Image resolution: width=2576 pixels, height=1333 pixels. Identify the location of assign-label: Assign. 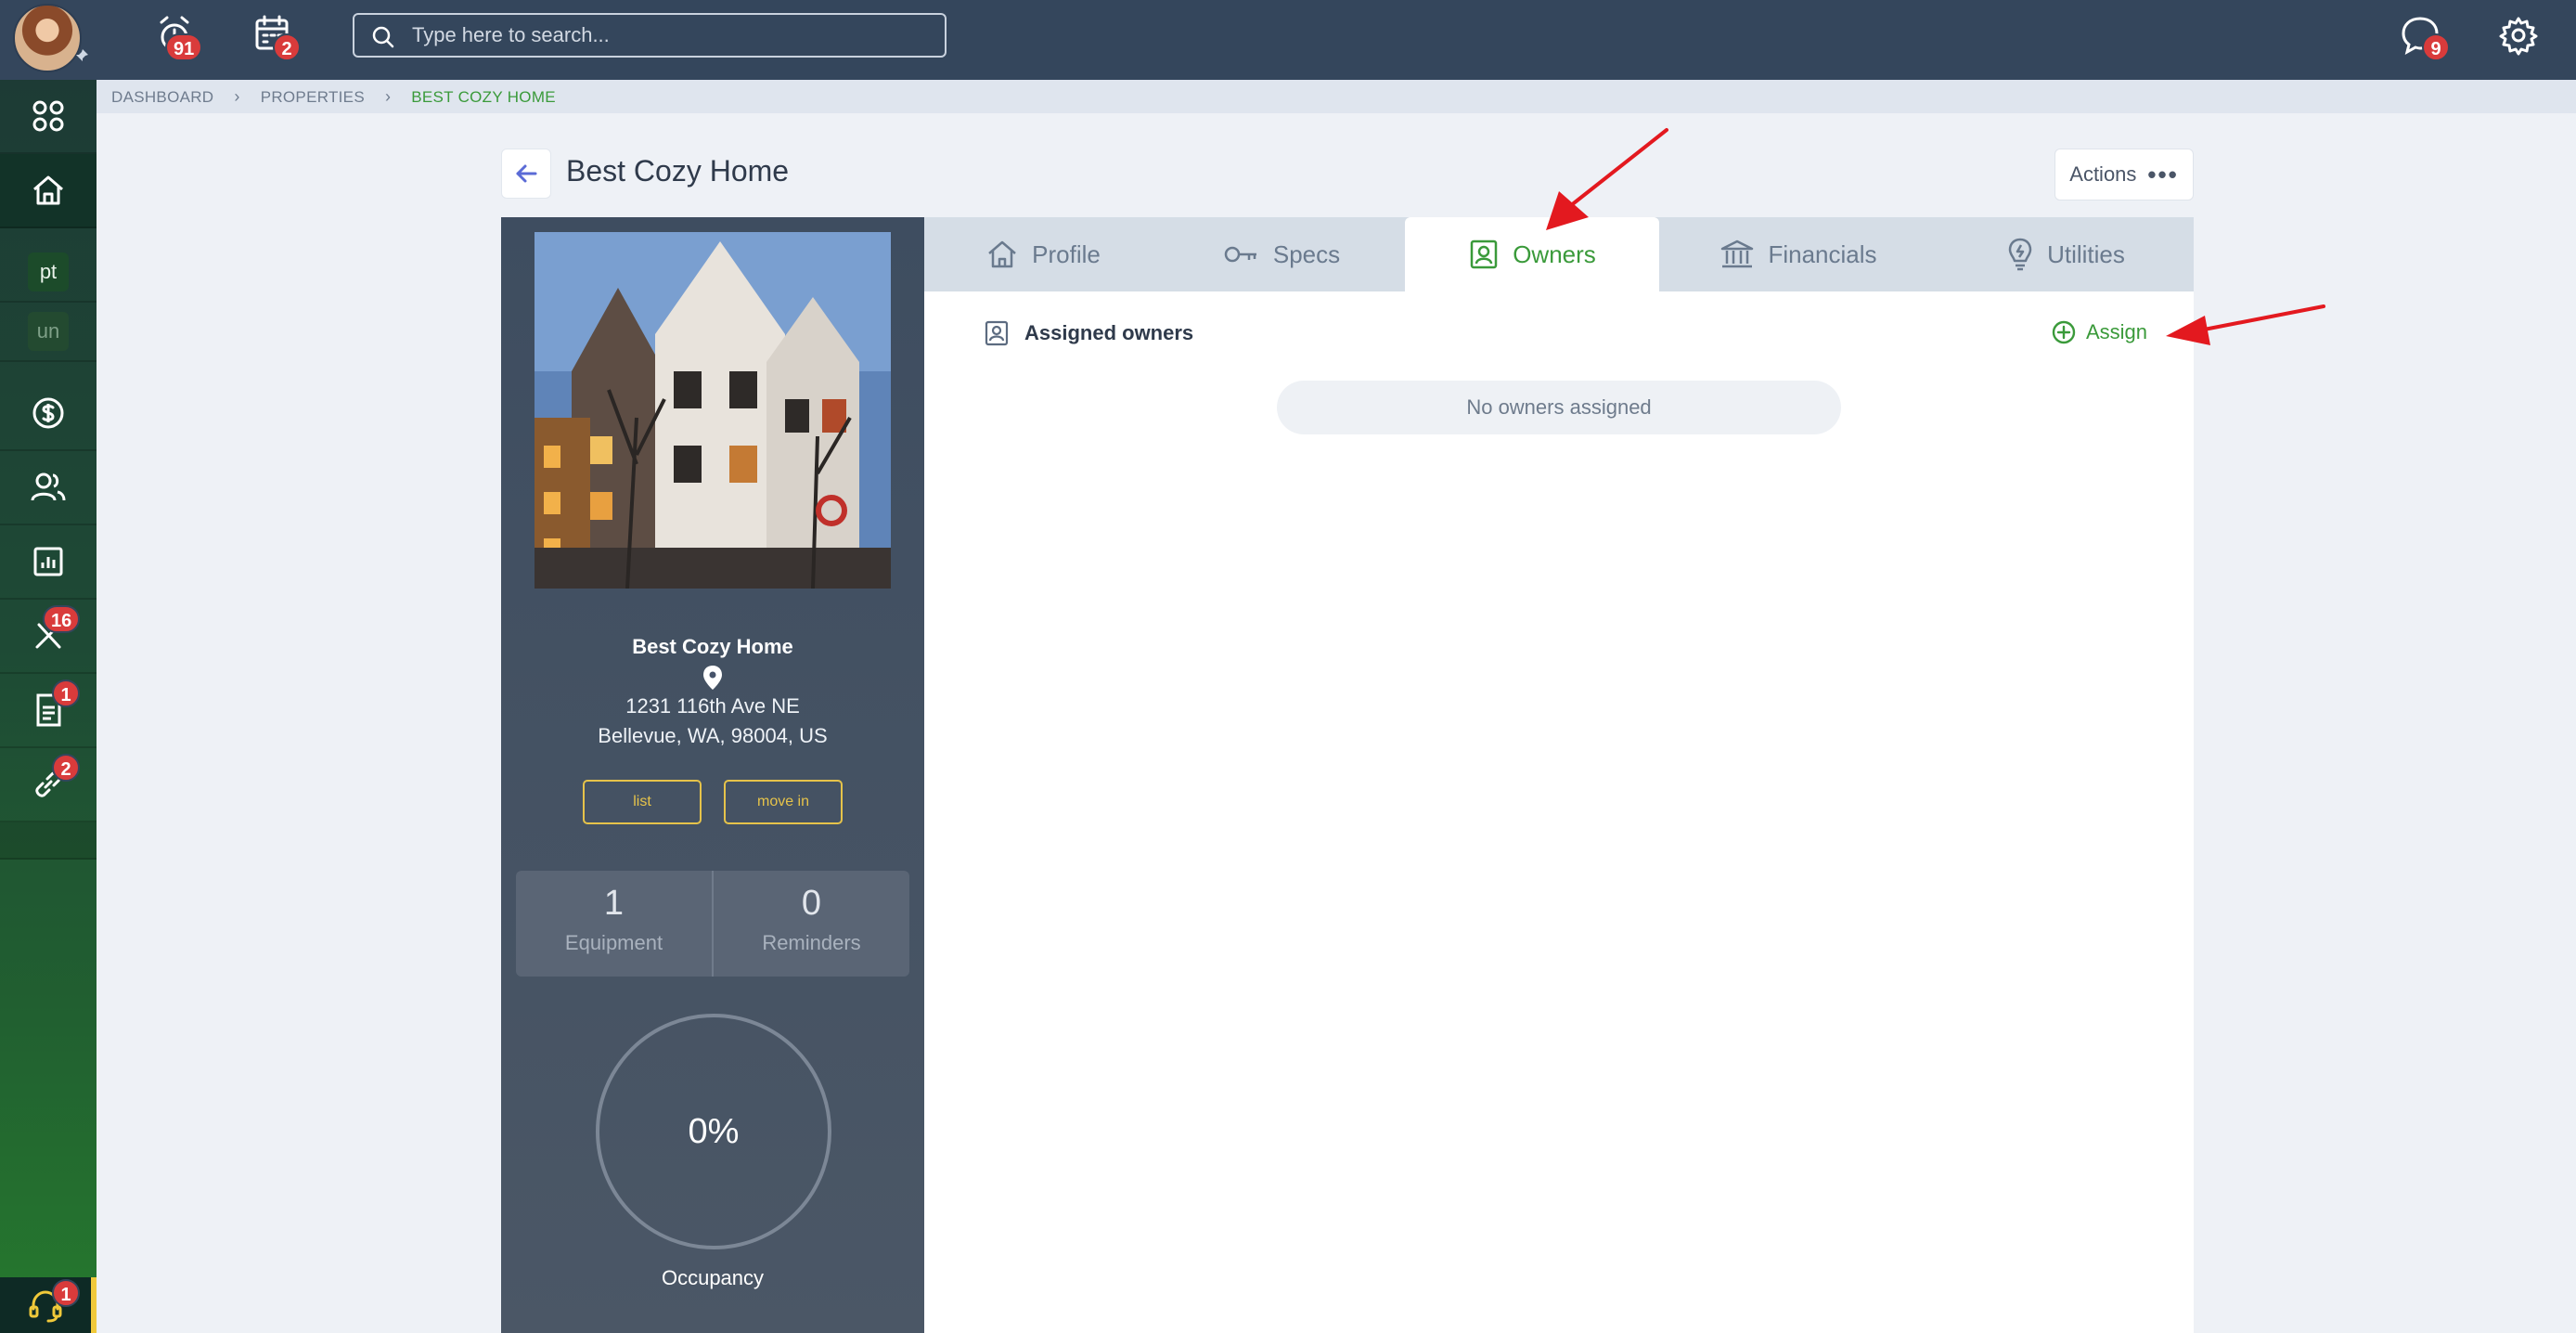
(2117, 331).